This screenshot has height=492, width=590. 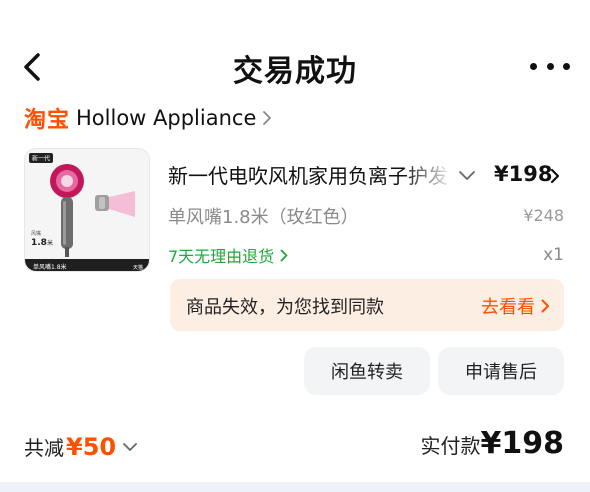 What do you see at coordinates (91, 447) in the screenshot?
I see `discount-value: ¥50` at bounding box center [91, 447].